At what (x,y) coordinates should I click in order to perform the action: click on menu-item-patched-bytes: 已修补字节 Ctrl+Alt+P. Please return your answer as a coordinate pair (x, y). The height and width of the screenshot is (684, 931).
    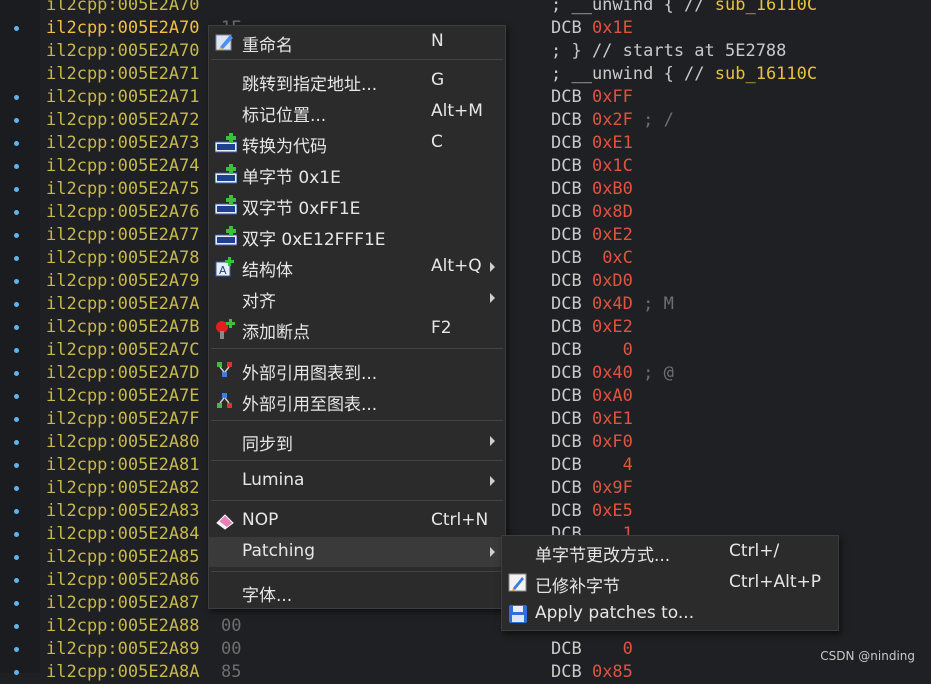
    Looking at the image, I should click on (670, 583).